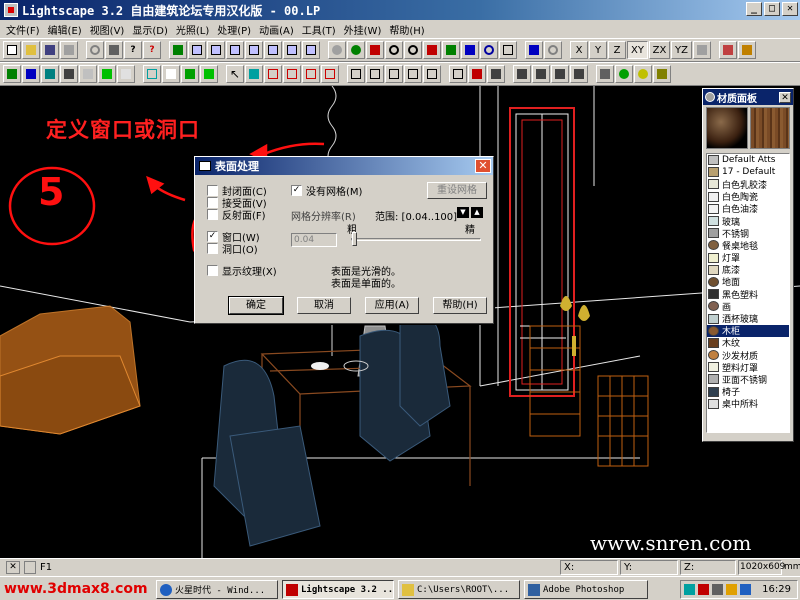 The image size is (800, 600). I want to click on shade-4-icon, so click(69, 74).